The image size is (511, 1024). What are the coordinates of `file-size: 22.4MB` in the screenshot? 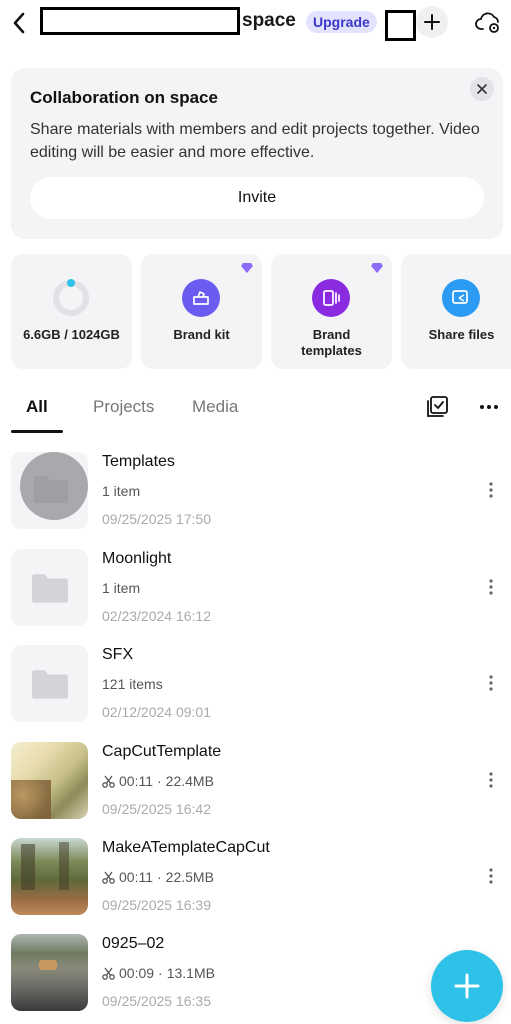 It's located at (189, 781).